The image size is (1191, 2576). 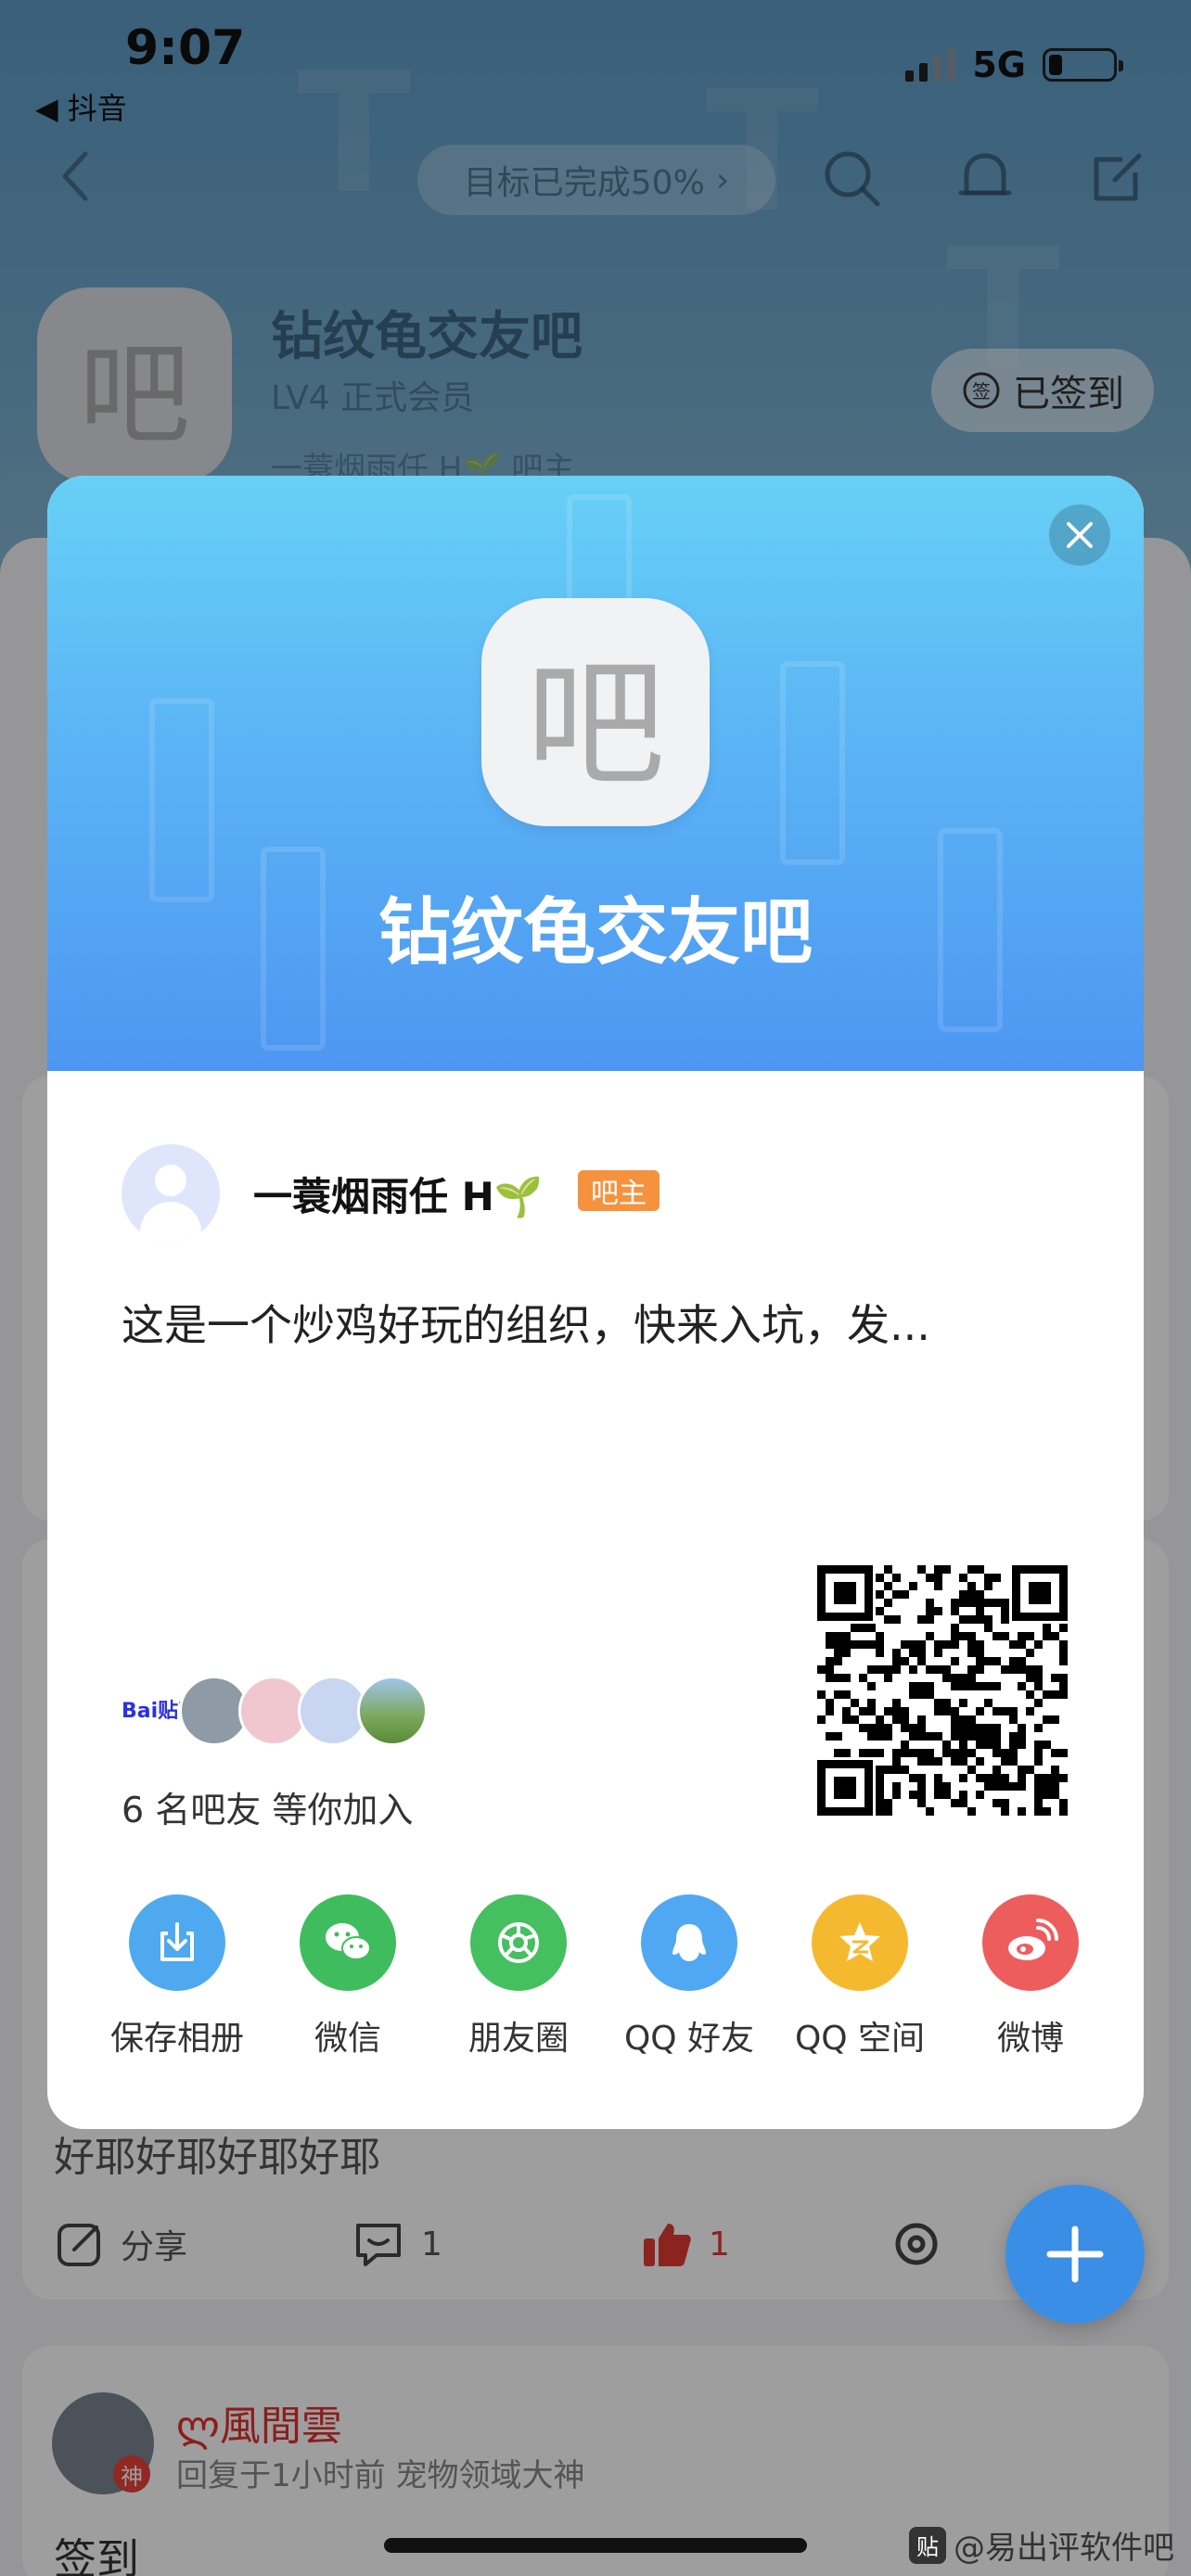 I want to click on members-waiting-text: 6 名吧友 等你加入, so click(x=268, y=1810).